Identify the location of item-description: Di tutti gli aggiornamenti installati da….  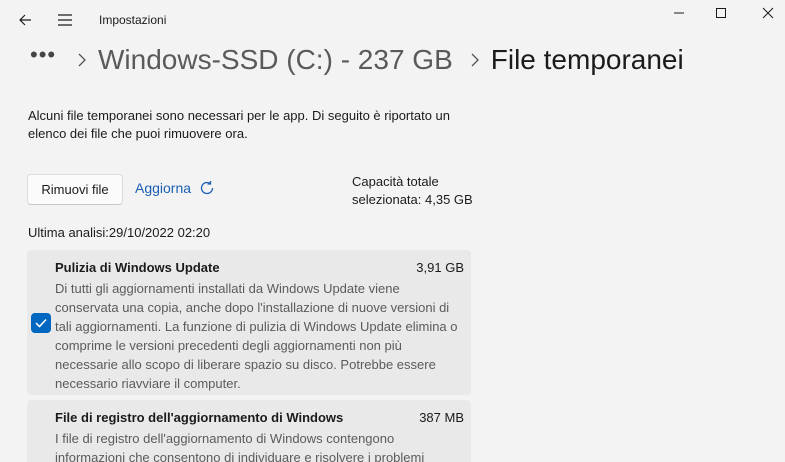
(256, 336).